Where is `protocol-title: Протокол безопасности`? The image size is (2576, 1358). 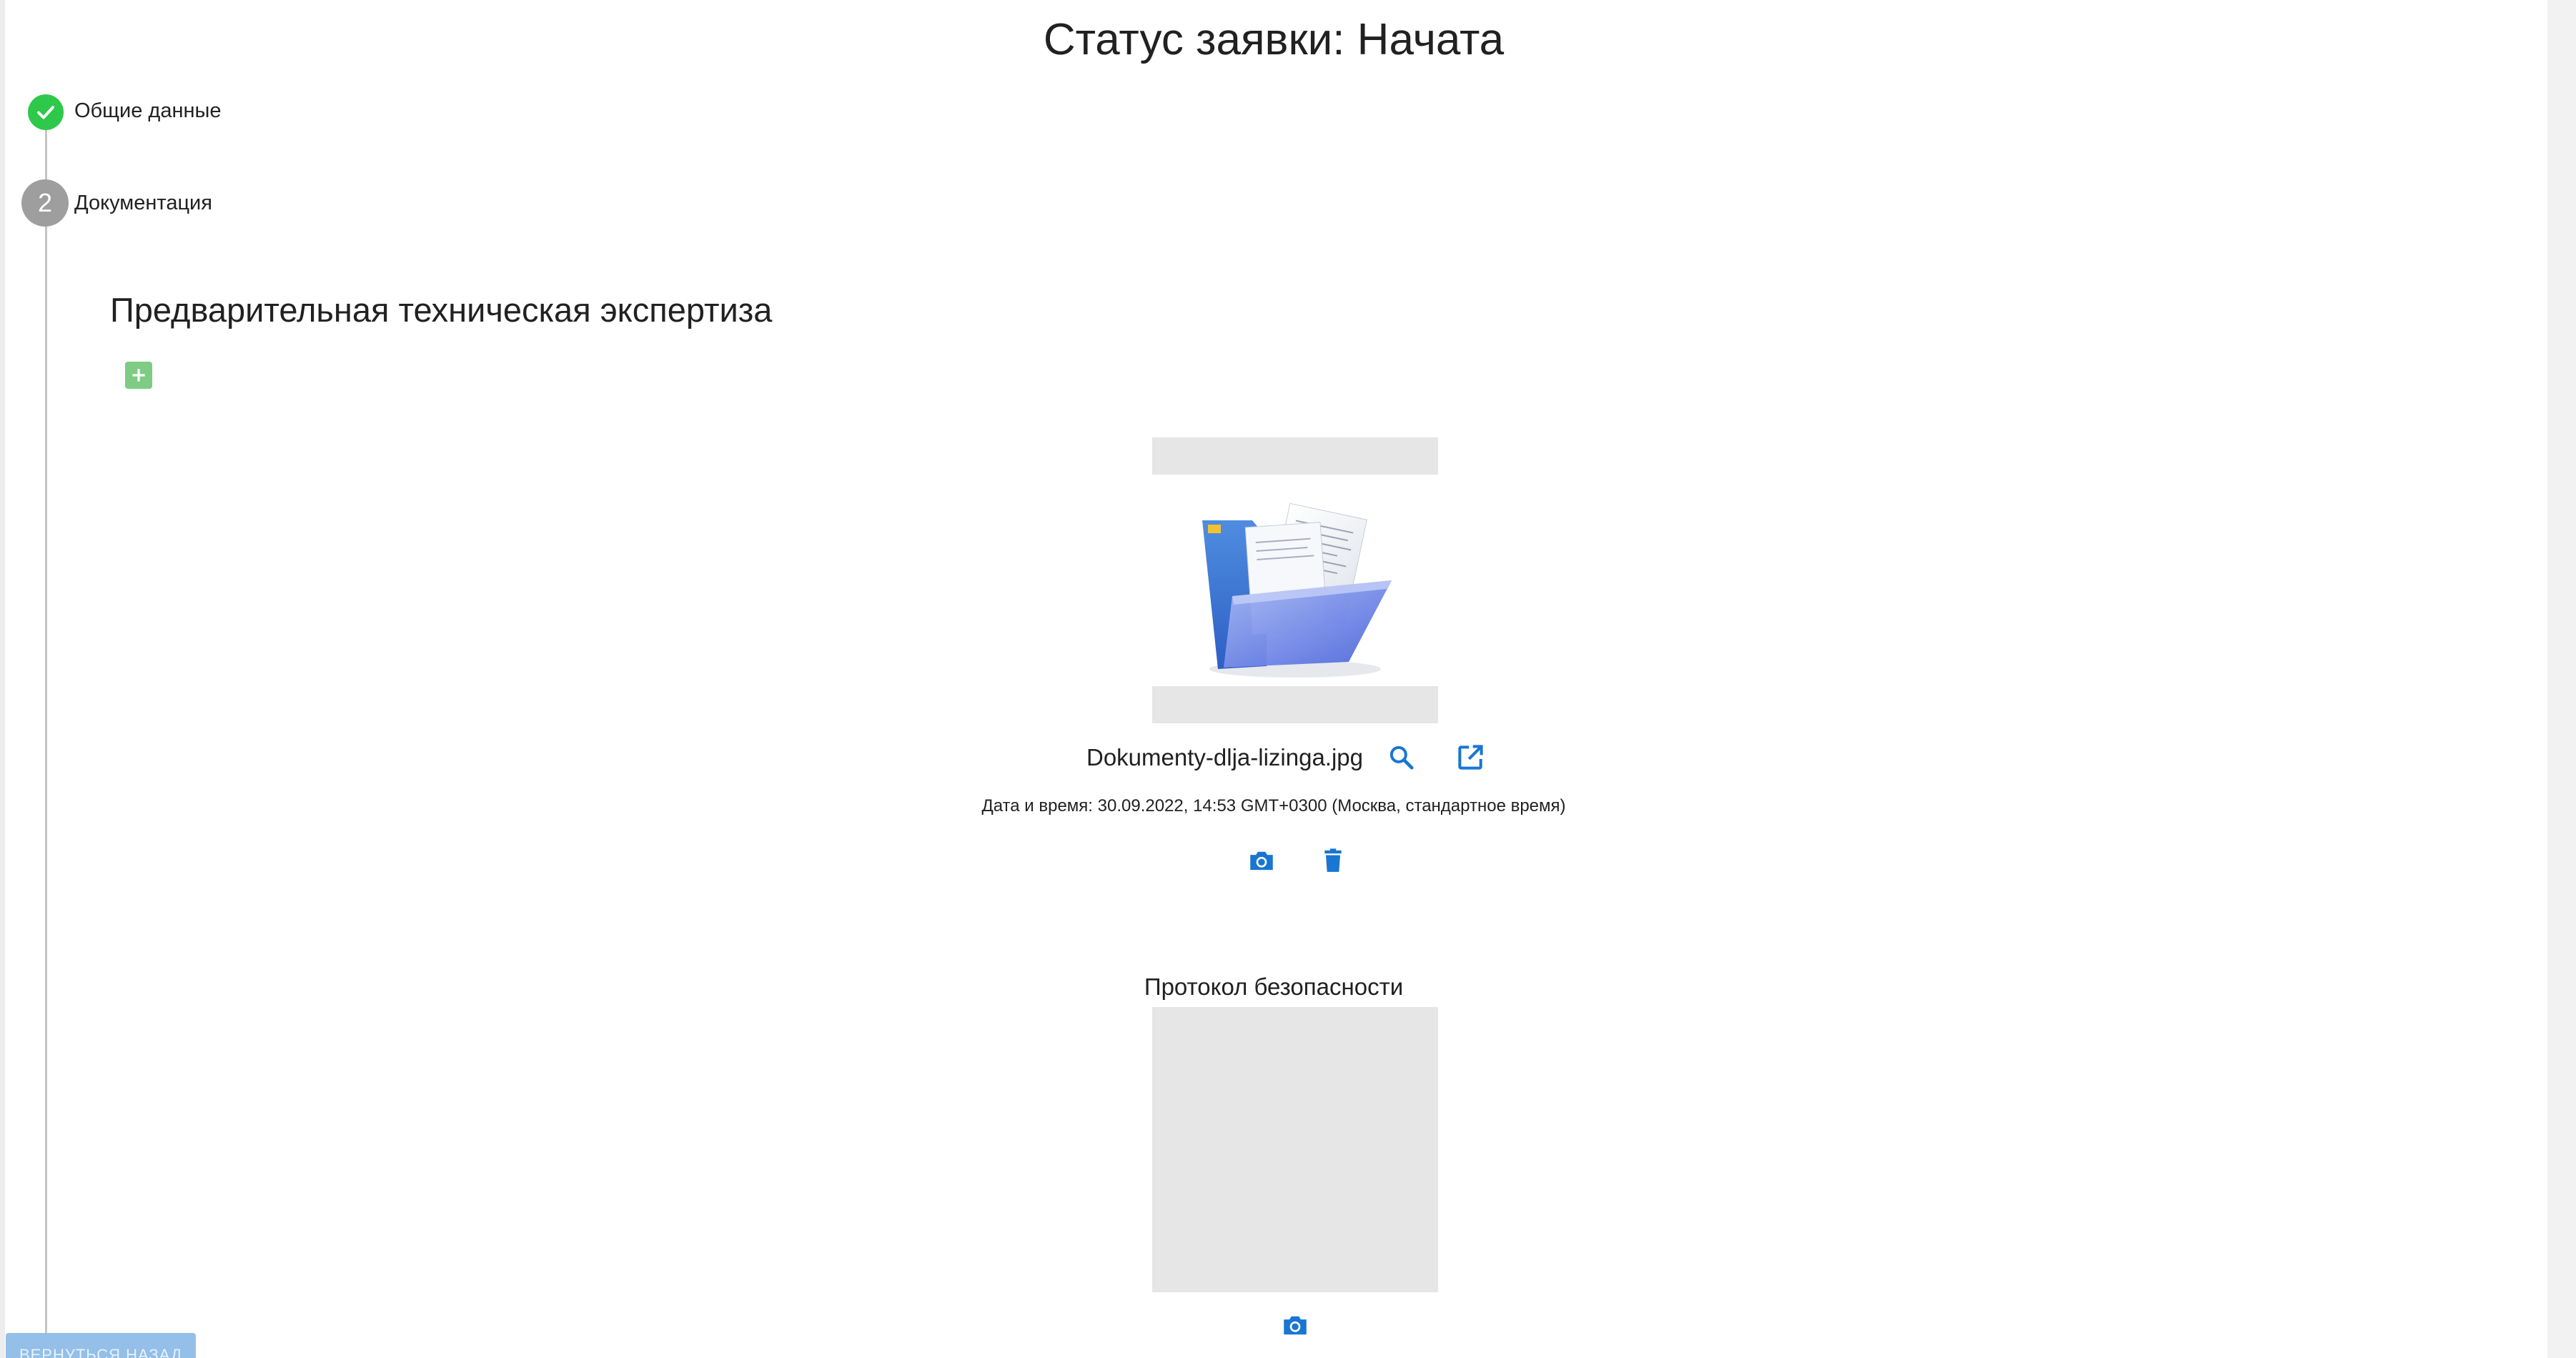
protocol-title: Протокол безопасности is located at coordinates (1274, 986).